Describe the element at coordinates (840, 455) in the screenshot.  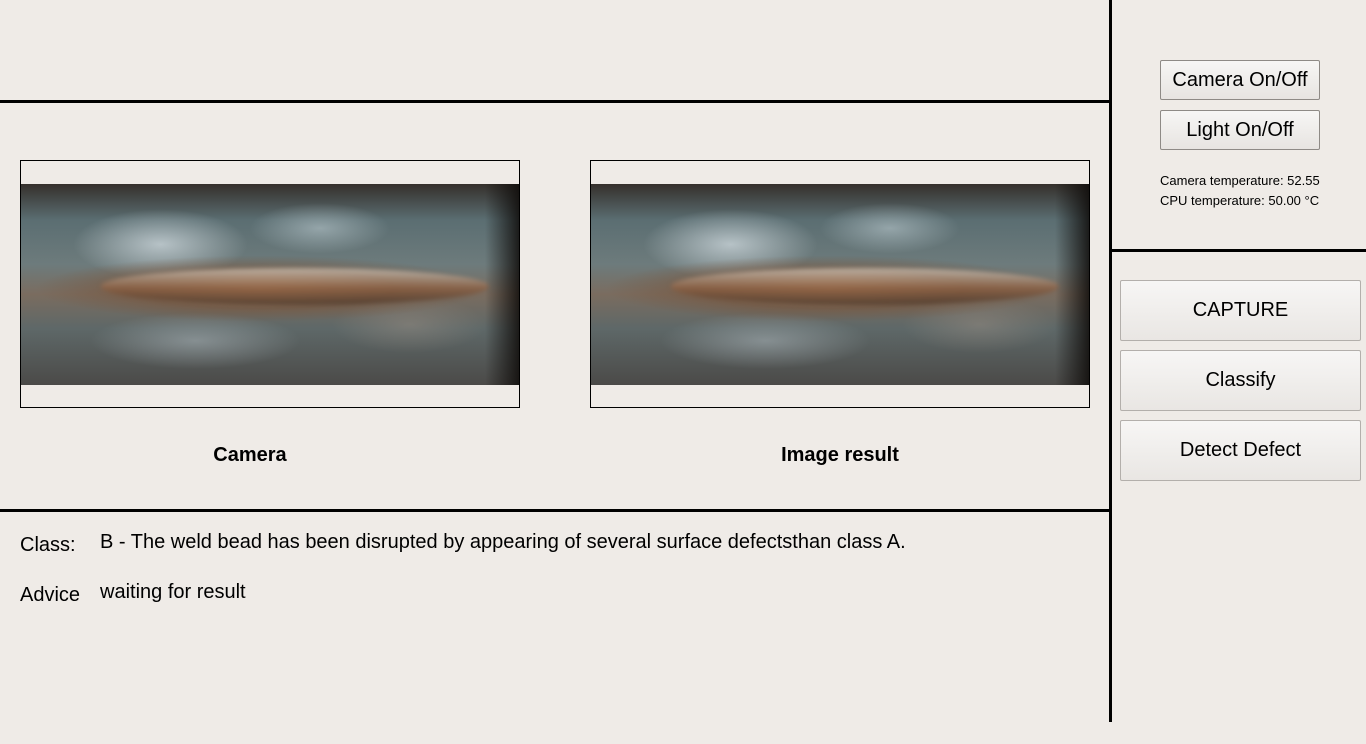
I see `result-caption: Image result` at that location.